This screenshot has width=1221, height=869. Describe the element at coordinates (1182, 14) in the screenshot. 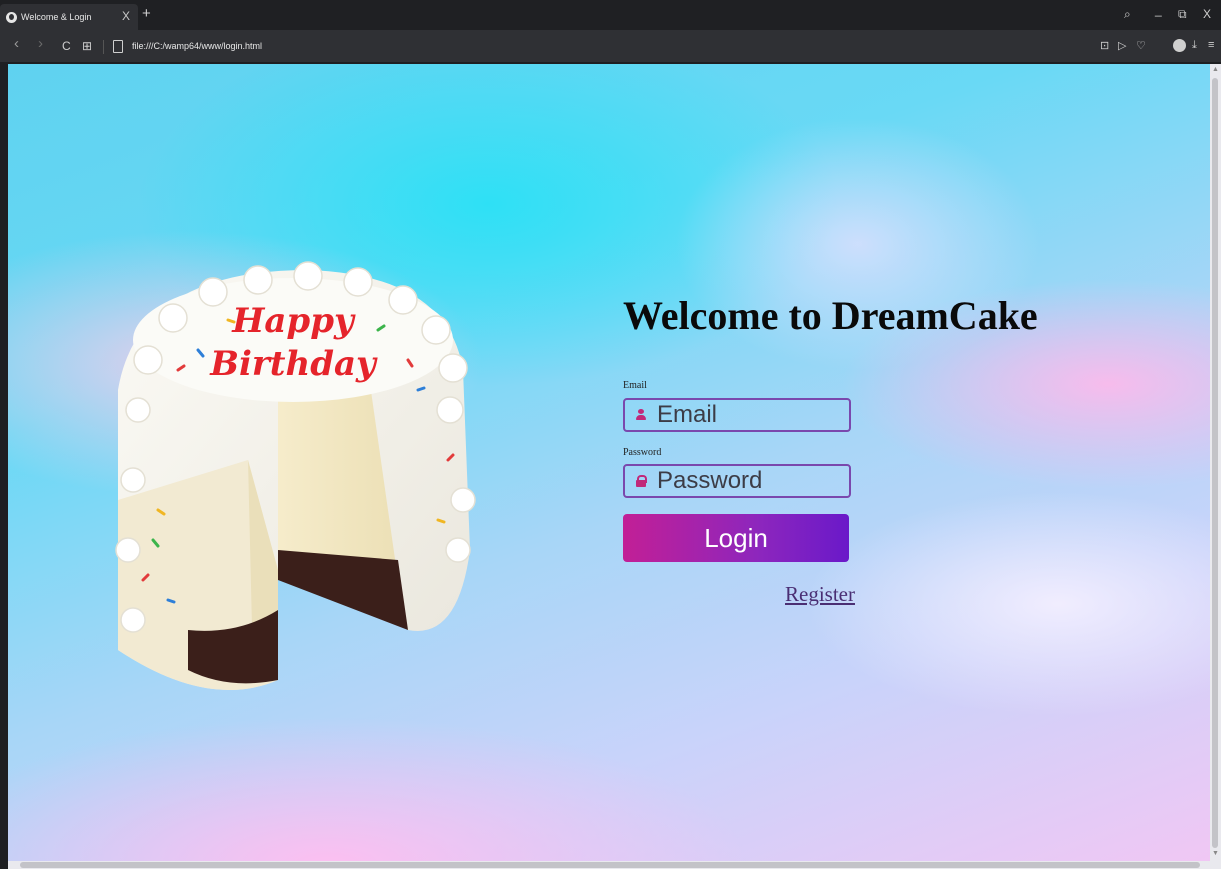

I see `restore-icon: ⧉` at that location.